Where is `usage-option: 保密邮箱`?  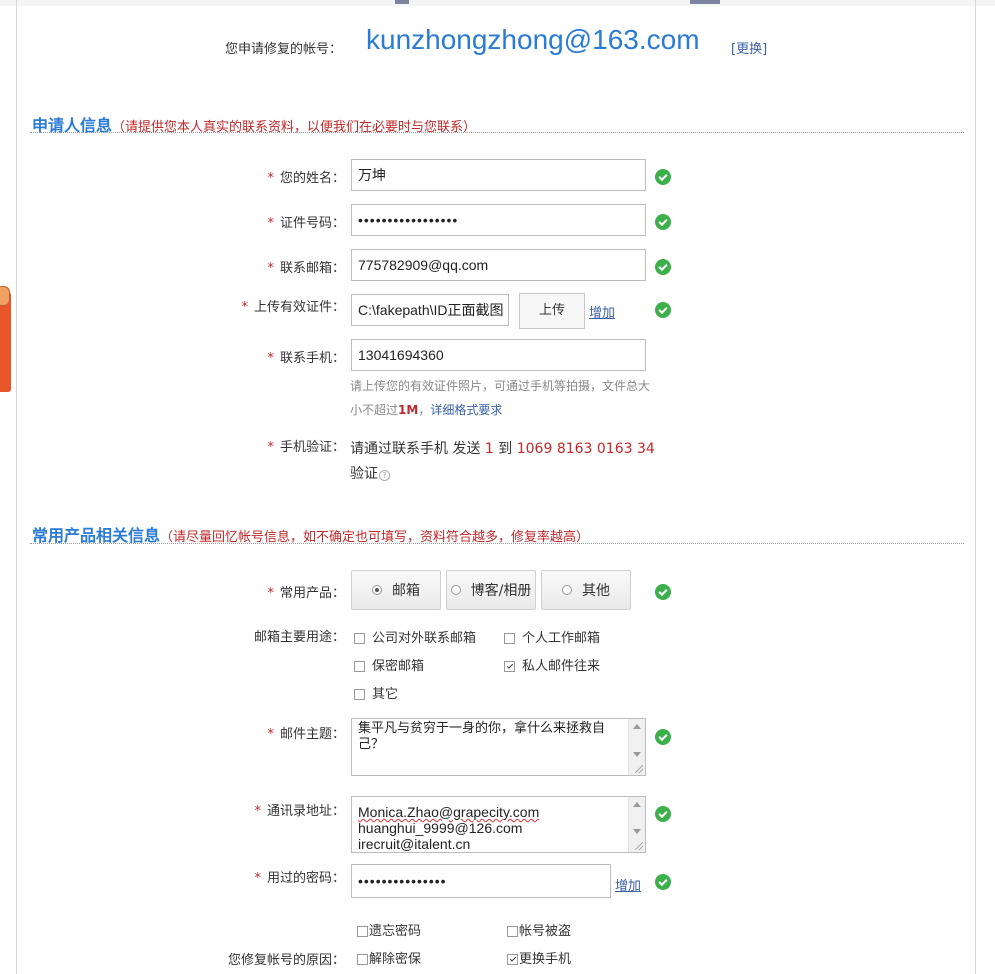
usage-option: 保密邮箱 is located at coordinates (389, 664).